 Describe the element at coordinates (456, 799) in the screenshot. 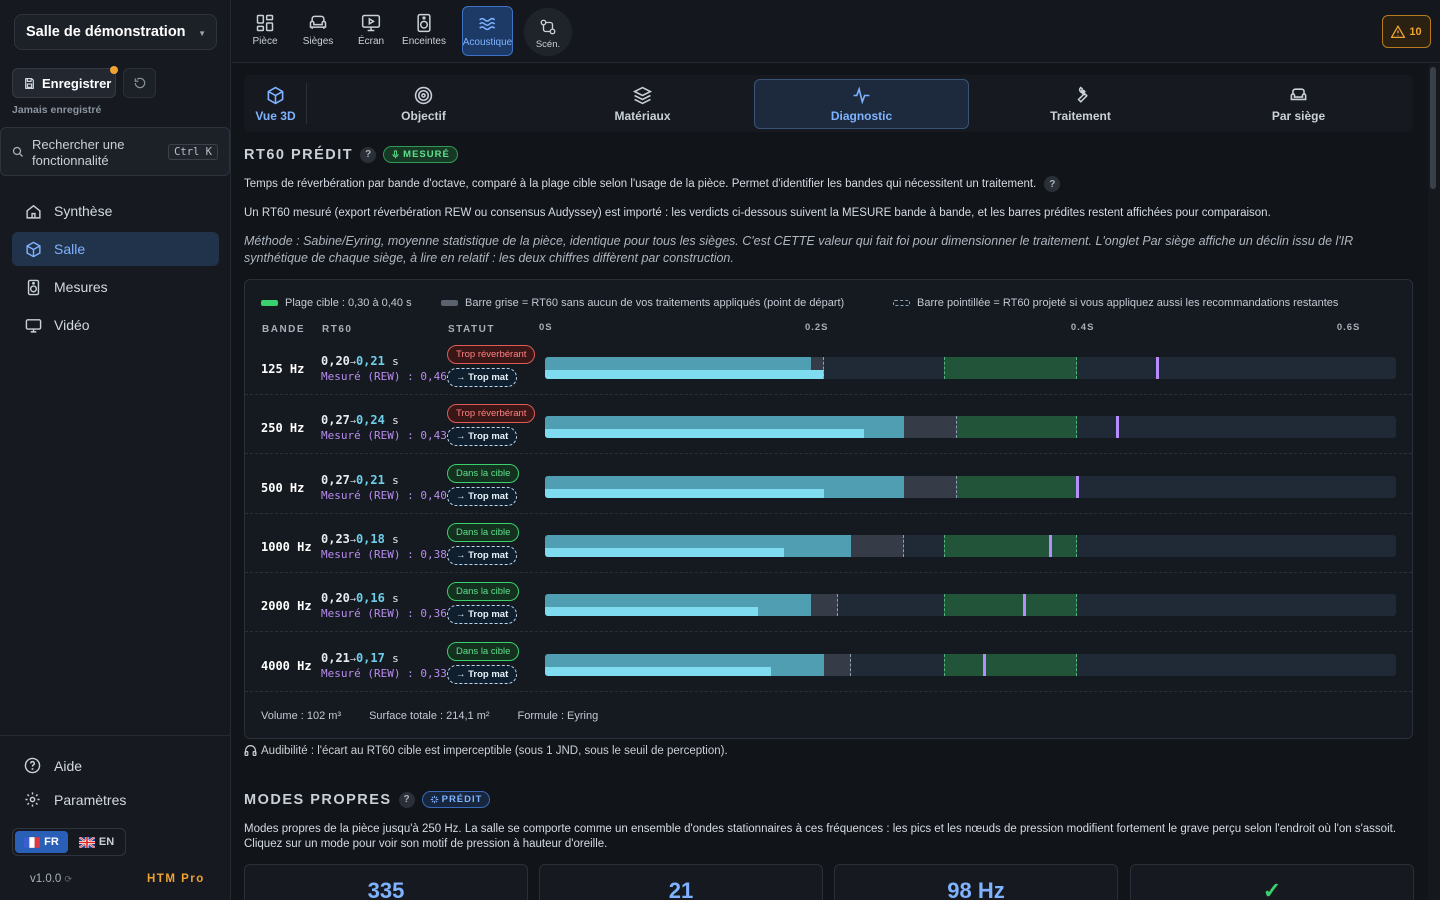

I see `predicted-badge: PRÉDIT` at that location.